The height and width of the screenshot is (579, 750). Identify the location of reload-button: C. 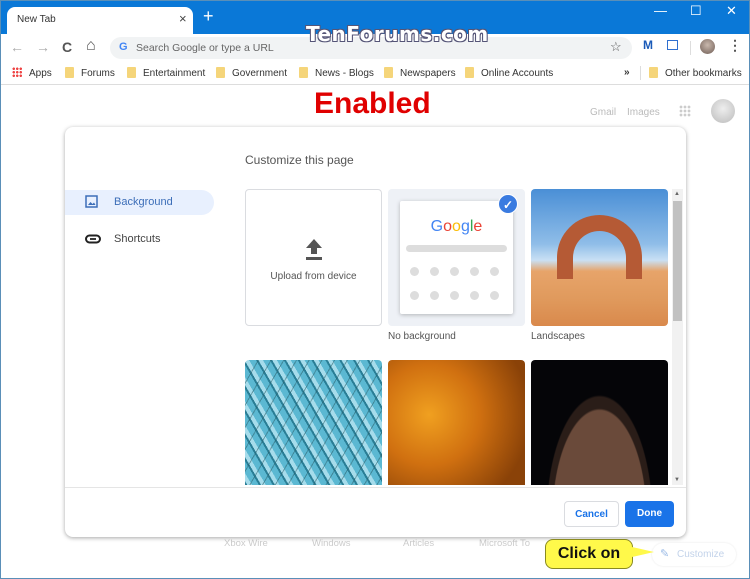
(67, 47).